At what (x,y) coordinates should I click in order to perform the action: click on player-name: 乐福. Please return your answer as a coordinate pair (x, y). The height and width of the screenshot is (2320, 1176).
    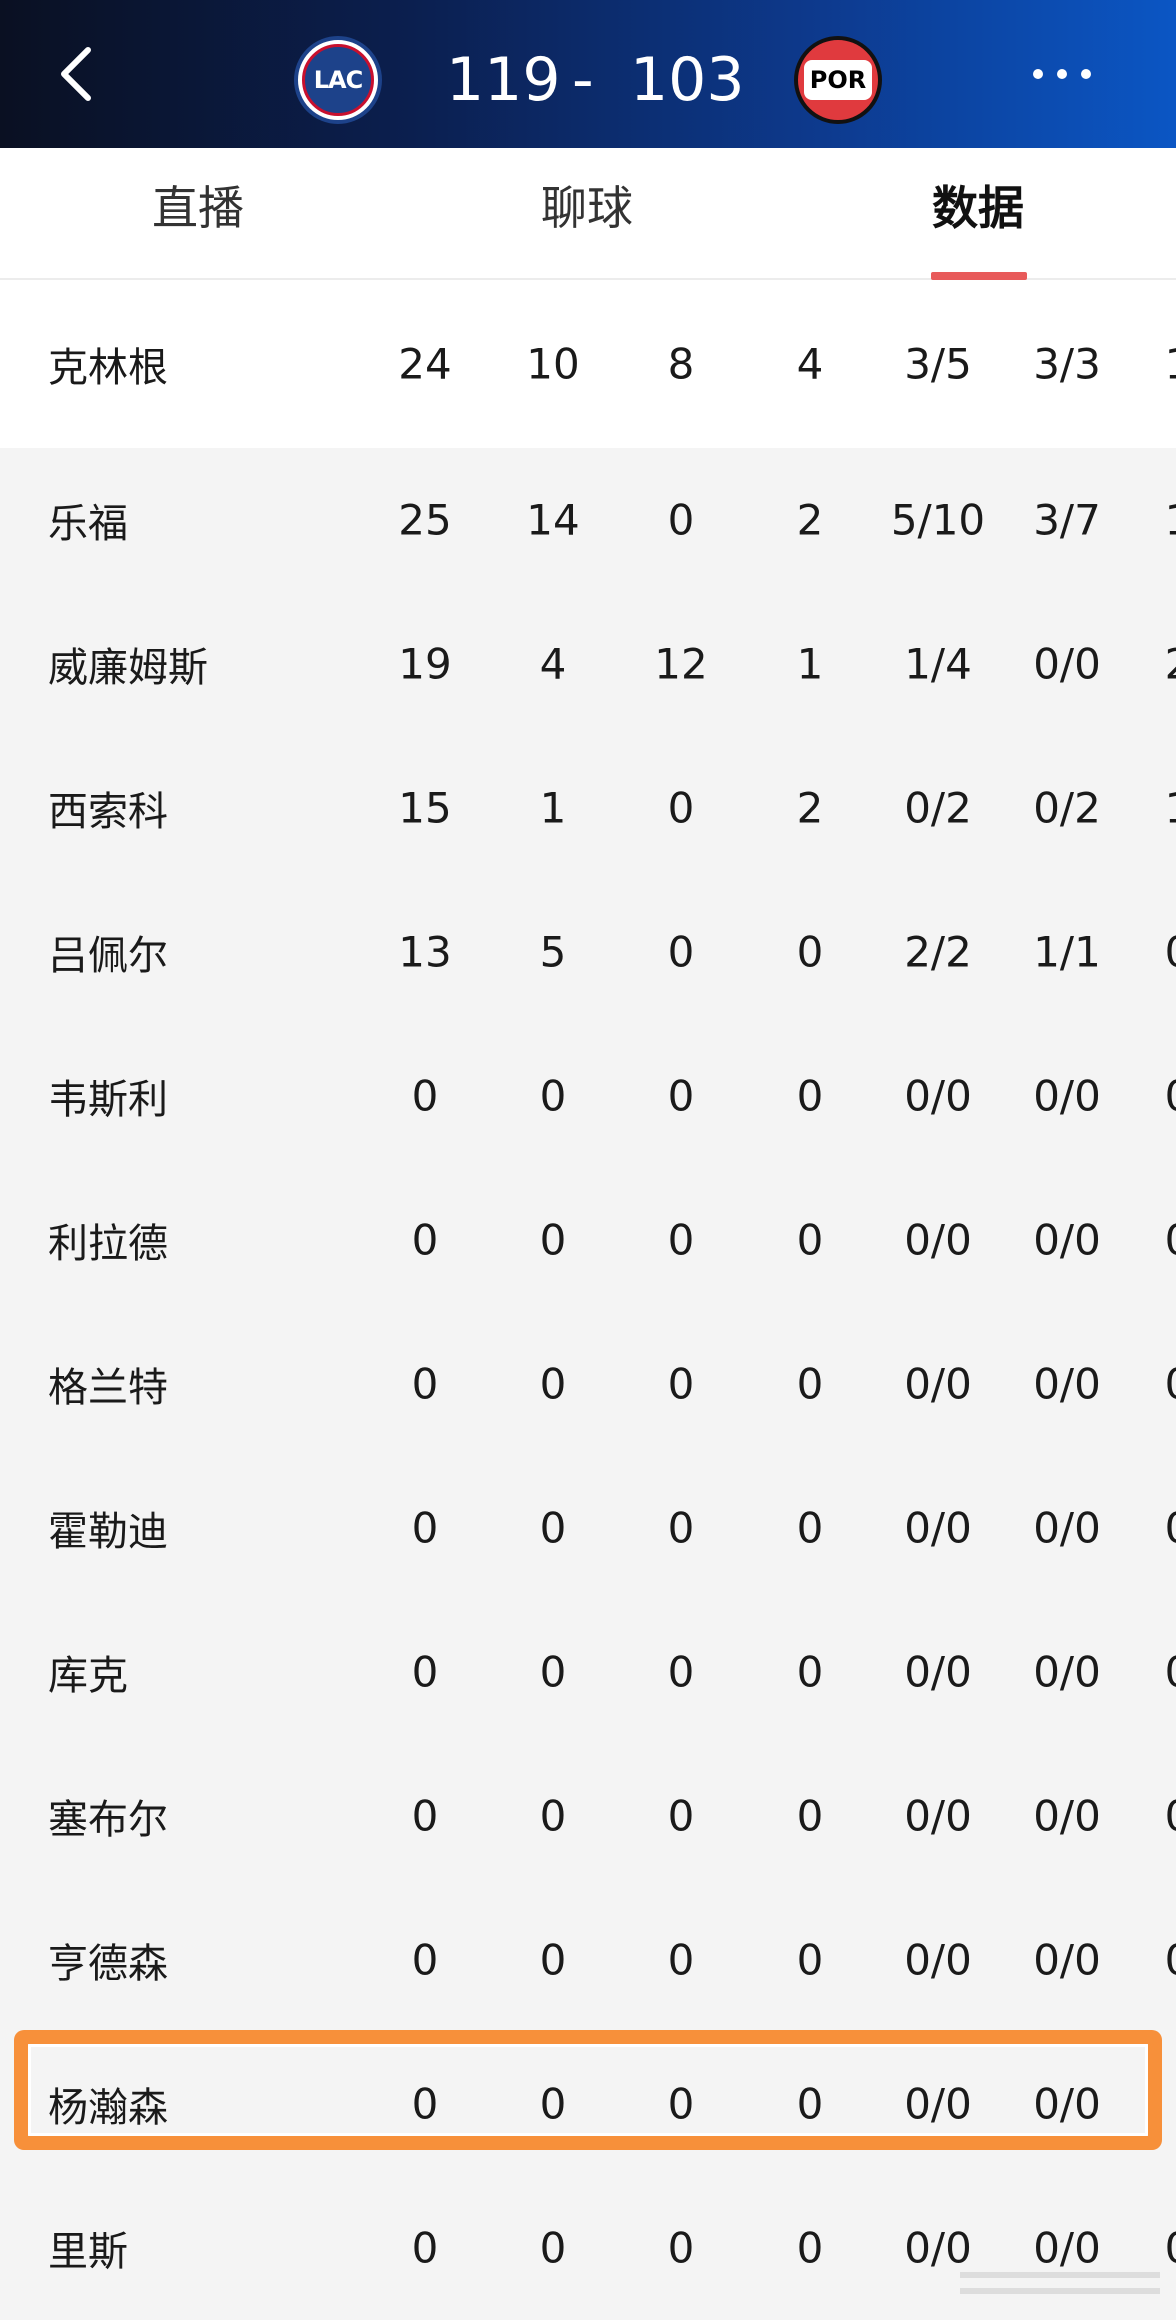
    Looking at the image, I should click on (88, 520).